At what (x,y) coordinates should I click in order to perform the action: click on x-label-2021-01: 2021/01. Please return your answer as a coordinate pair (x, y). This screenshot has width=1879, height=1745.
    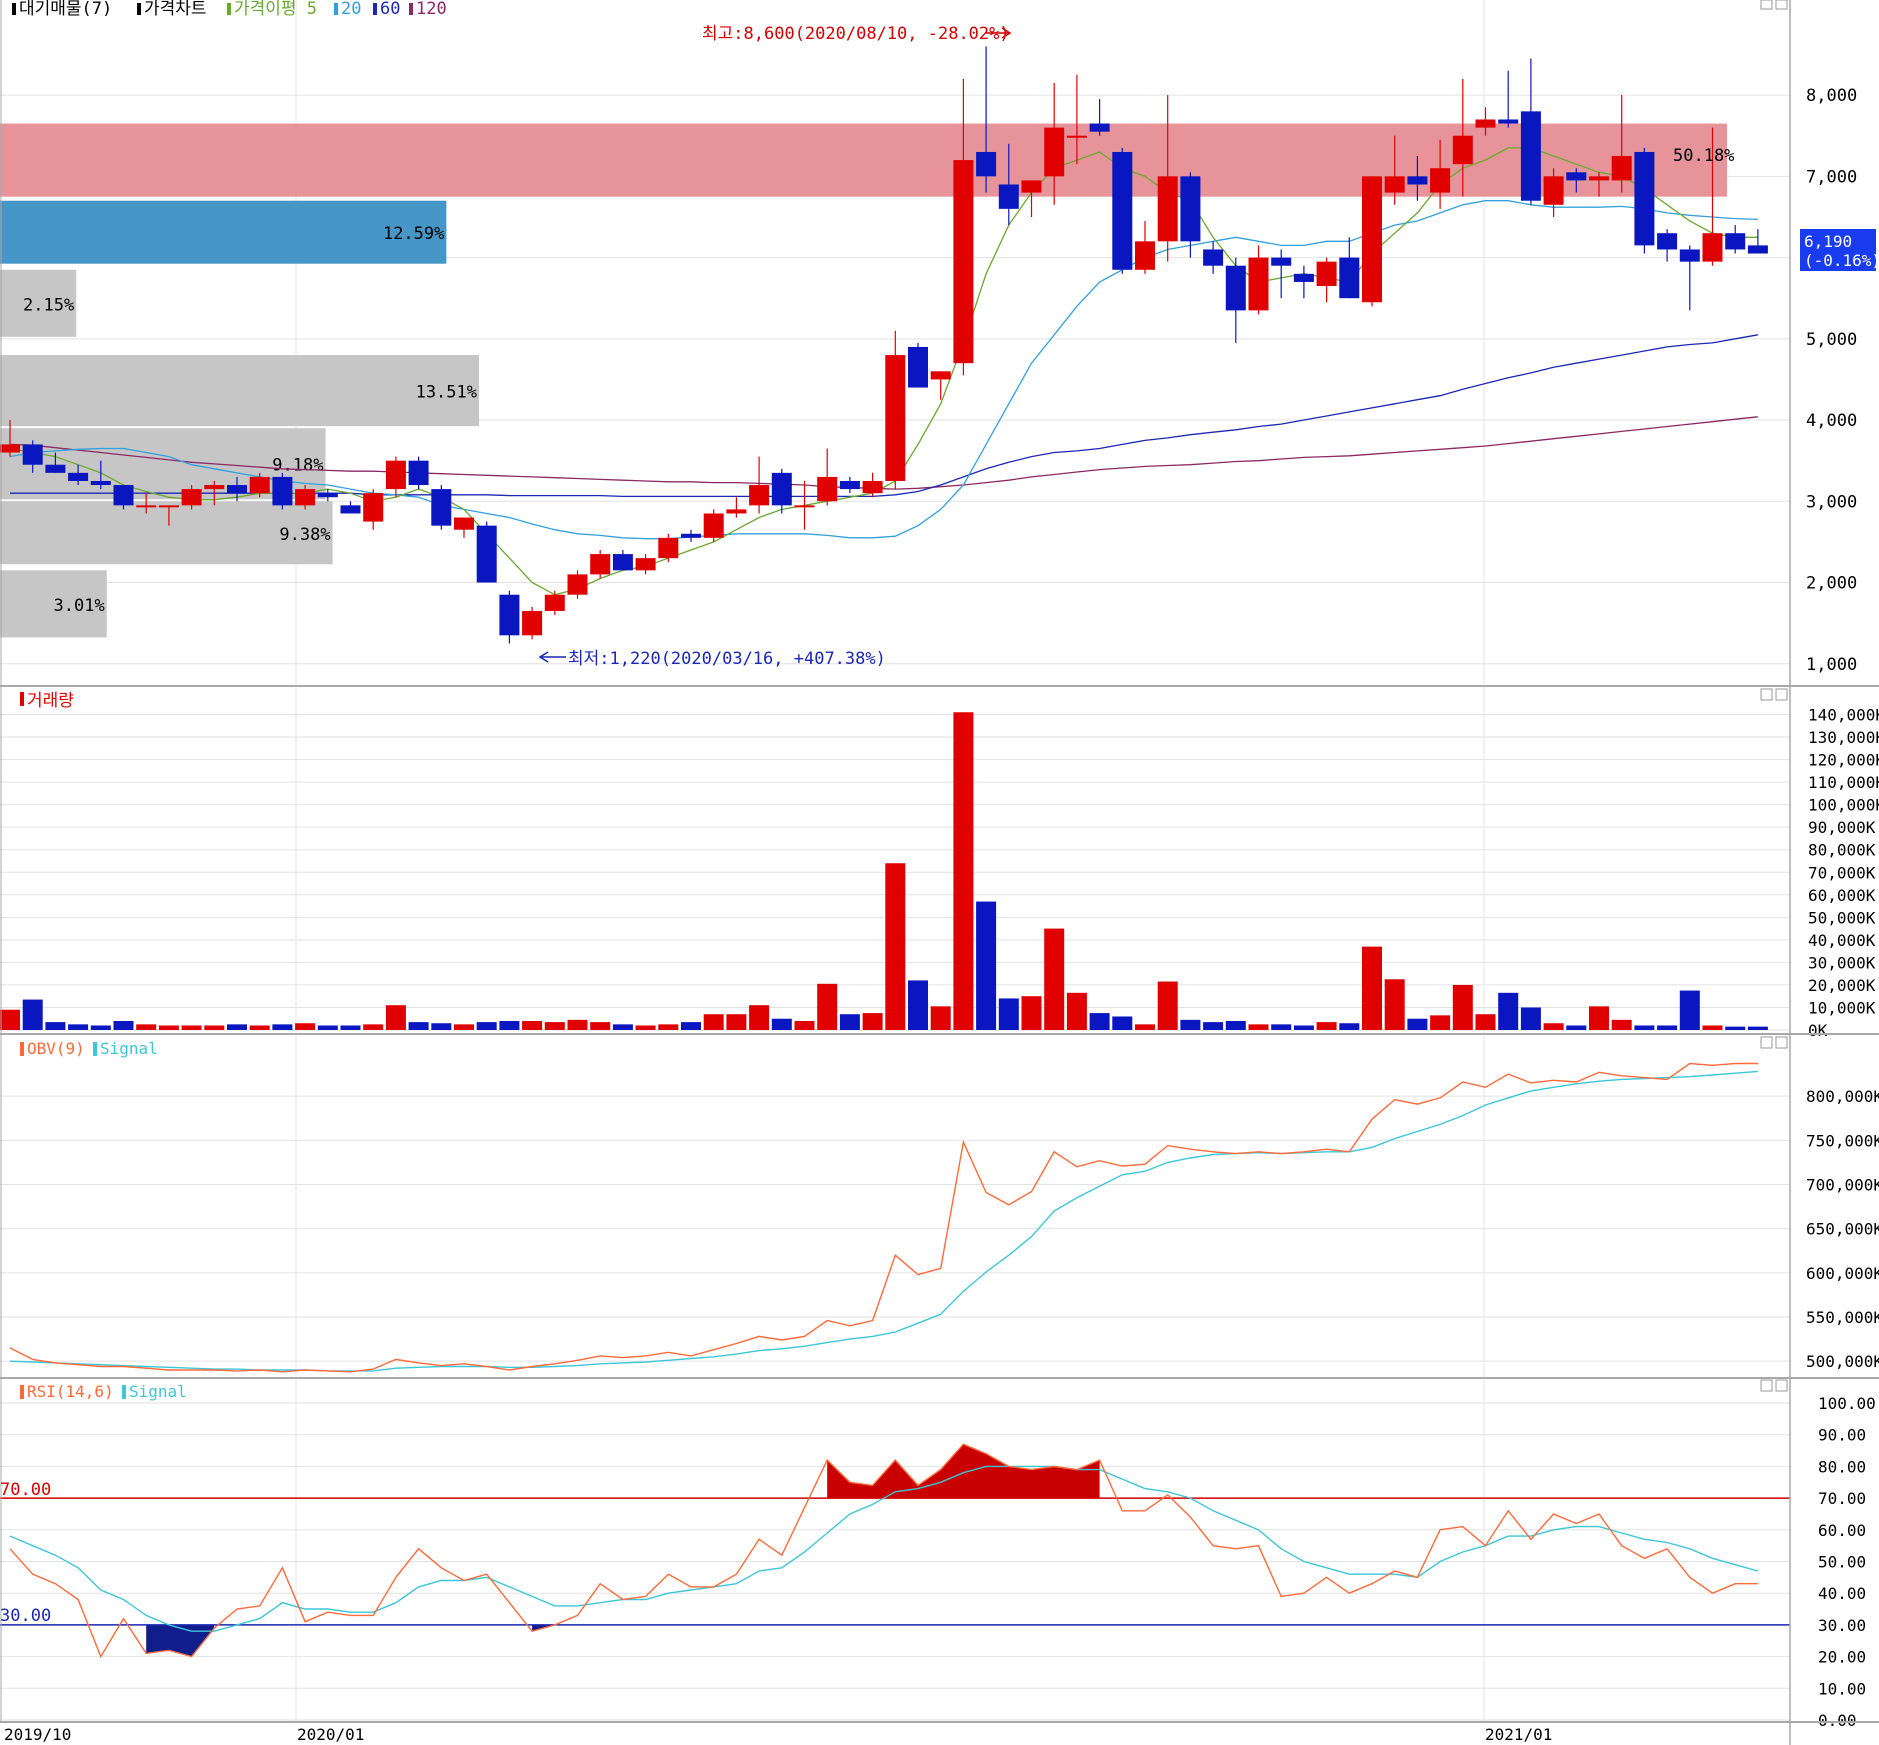
    Looking at the image, I should click on (1518, 1734).